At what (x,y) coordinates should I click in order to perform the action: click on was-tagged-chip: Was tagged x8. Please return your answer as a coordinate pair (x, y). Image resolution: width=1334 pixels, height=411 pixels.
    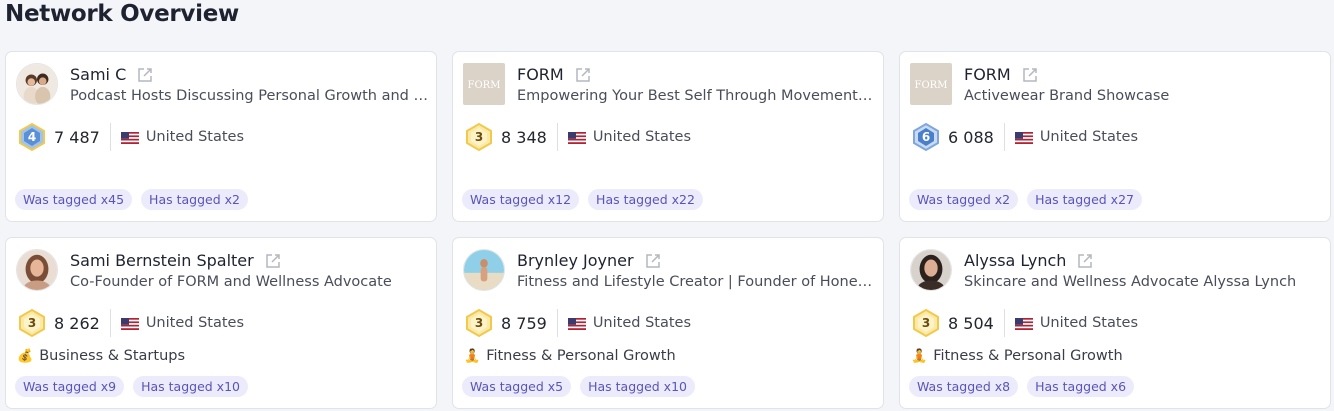
    Looking at the image, I should click on (964, 386).